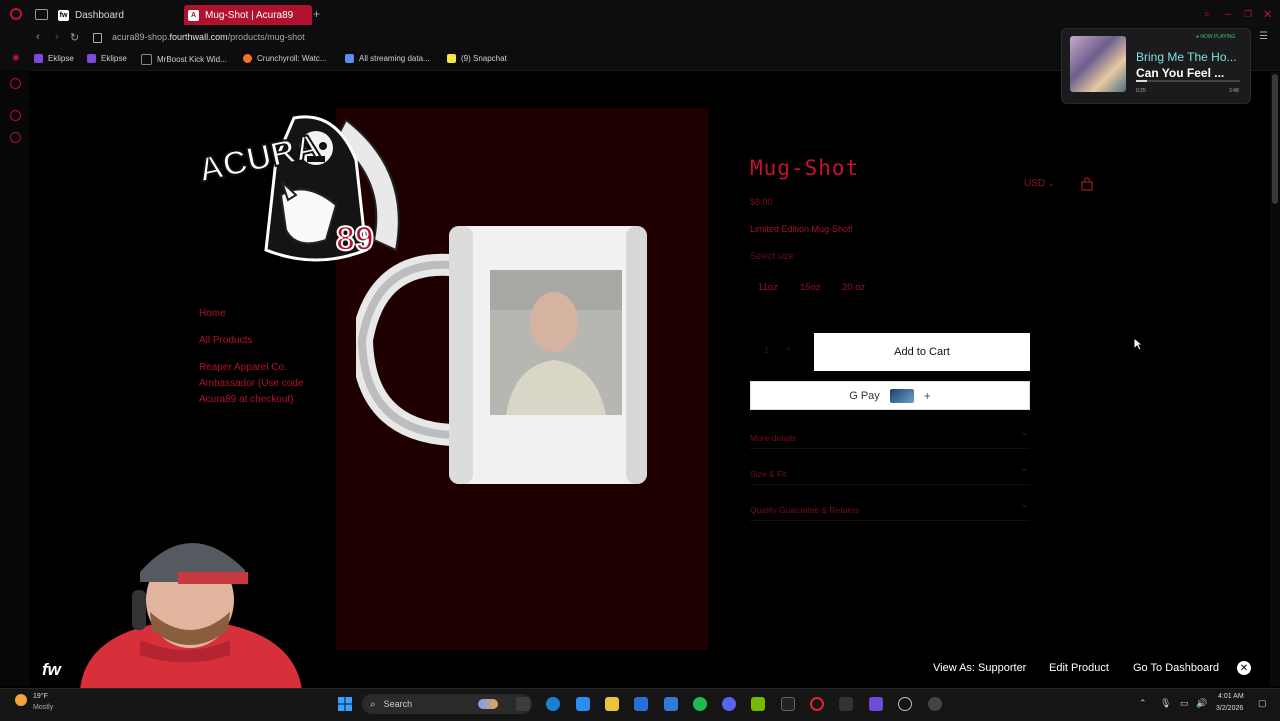 The image size is (1280, 721). I want to click on track-current-time: 0:25, so click(1141, 91).